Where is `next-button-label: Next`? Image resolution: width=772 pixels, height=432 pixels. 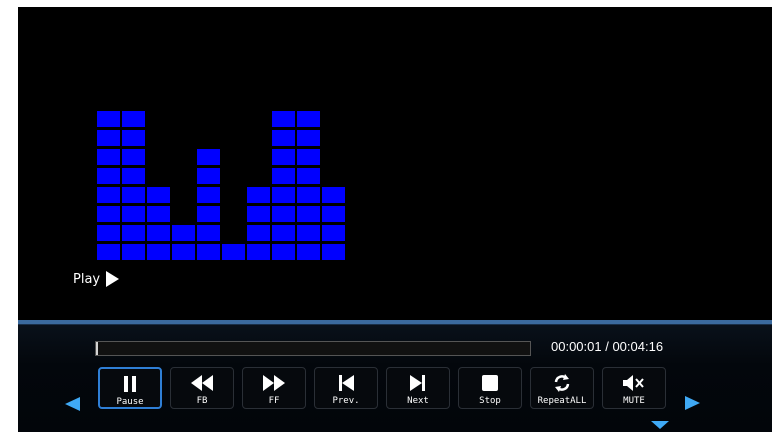 next-button-label: Next is located at coordinates (418, 401).